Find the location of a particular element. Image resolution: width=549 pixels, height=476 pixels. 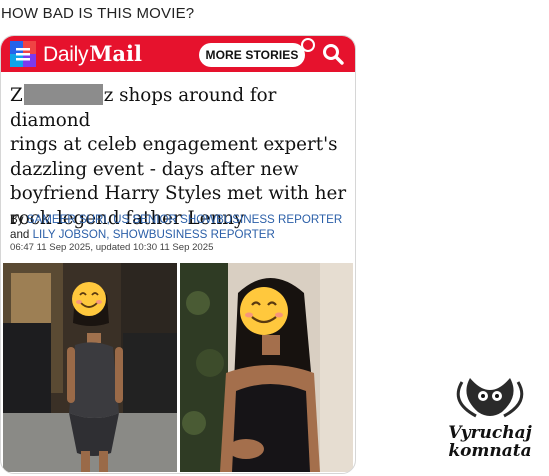

byline-by: By is located at coordinates (17, 219).